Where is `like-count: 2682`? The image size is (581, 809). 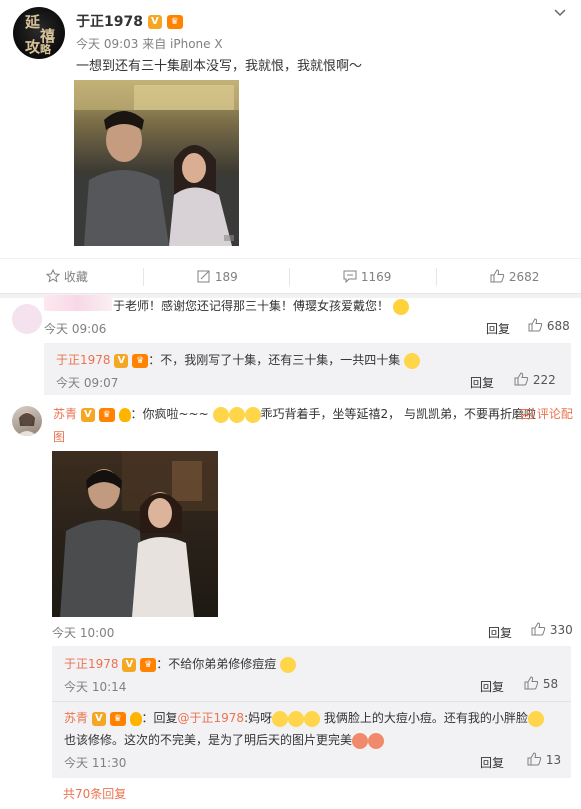
like-count: 2682 is located at coordinates (524, 277).